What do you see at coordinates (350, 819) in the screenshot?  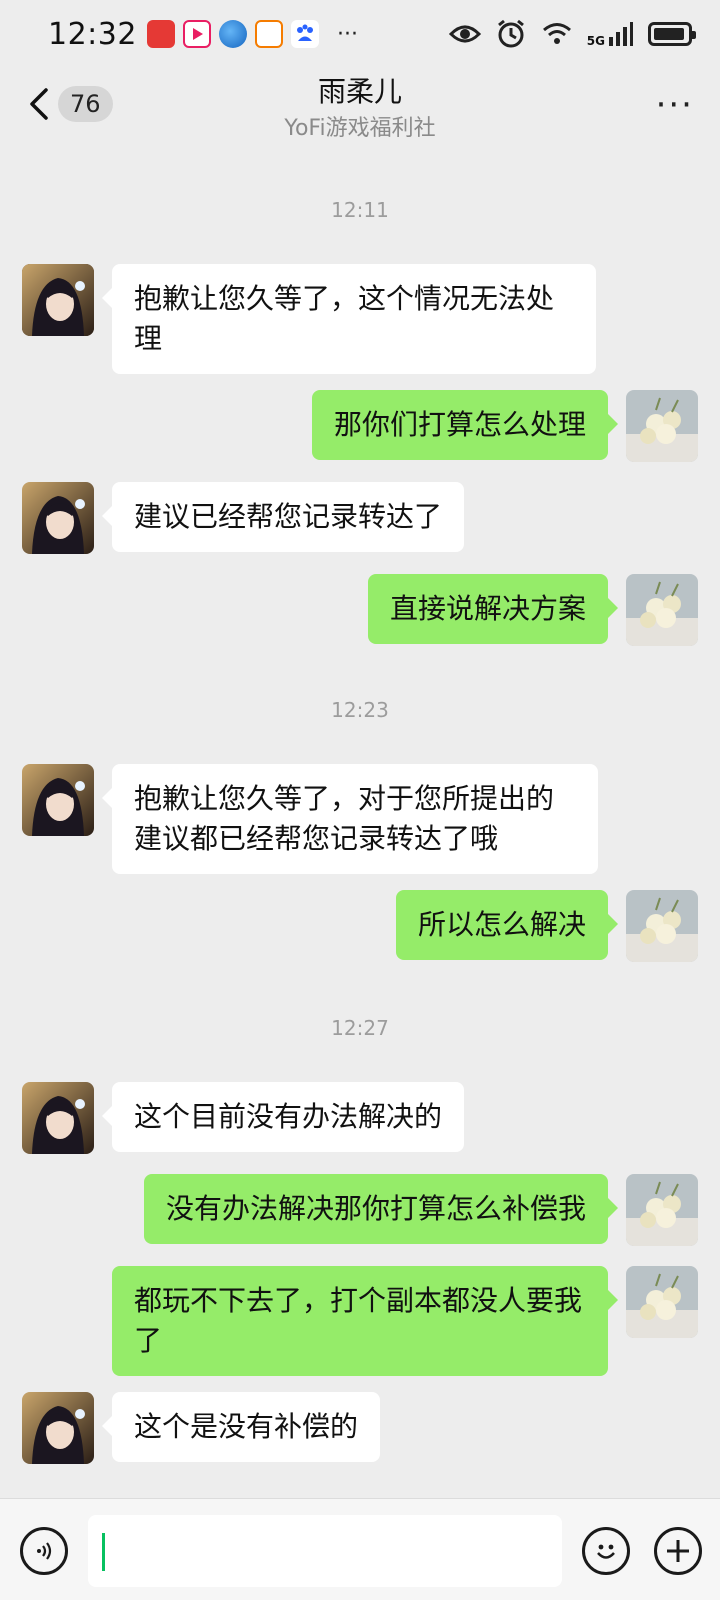 I see `message-bubble-received: 抱歉让您久等了，对于您所提出的建议都已经帮您记录转达了哦` at bounding box center [350, 819].